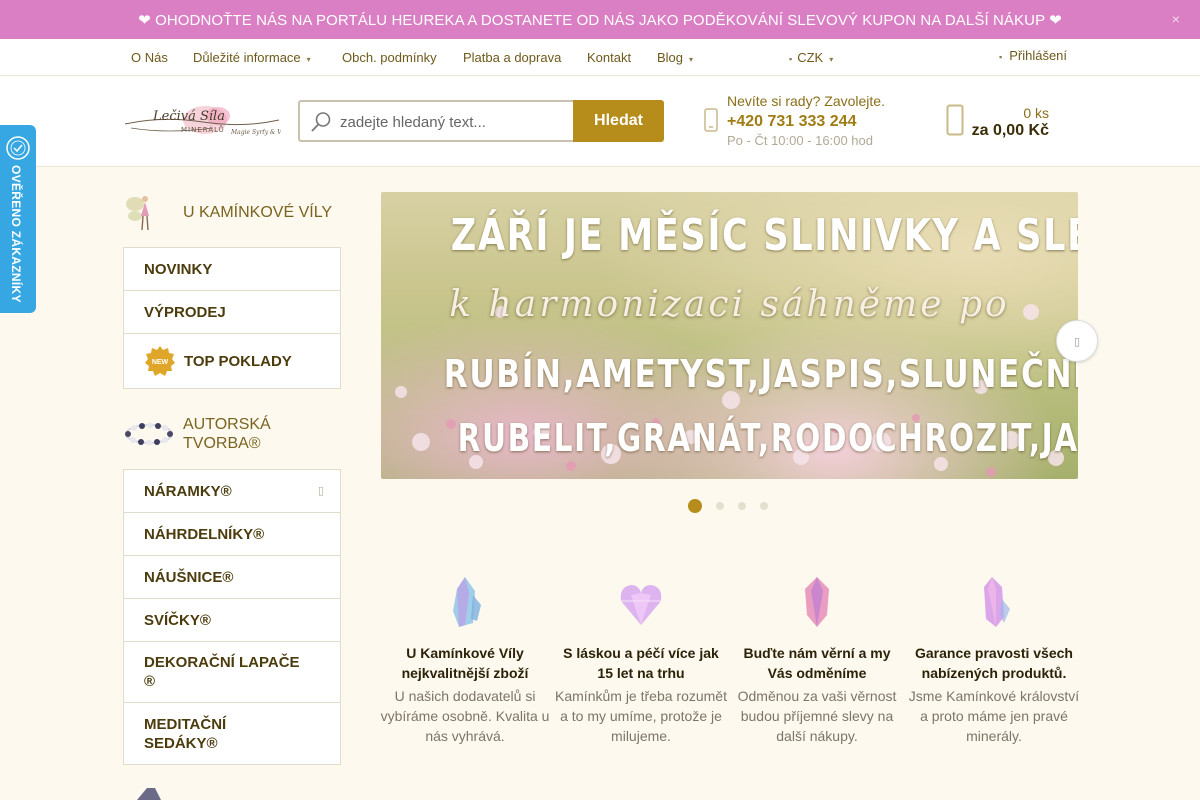  I want to click on sidebar-item-label: NÁRAMKY®, so click(188, 491).